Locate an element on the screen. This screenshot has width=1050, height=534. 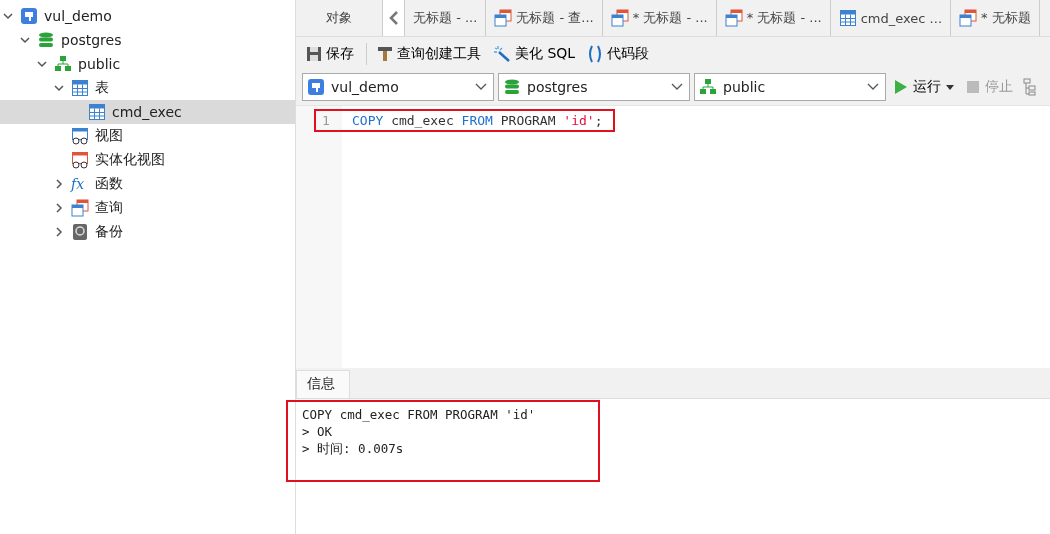
tree-item: vul_demo is located at coordinates (147, 16).